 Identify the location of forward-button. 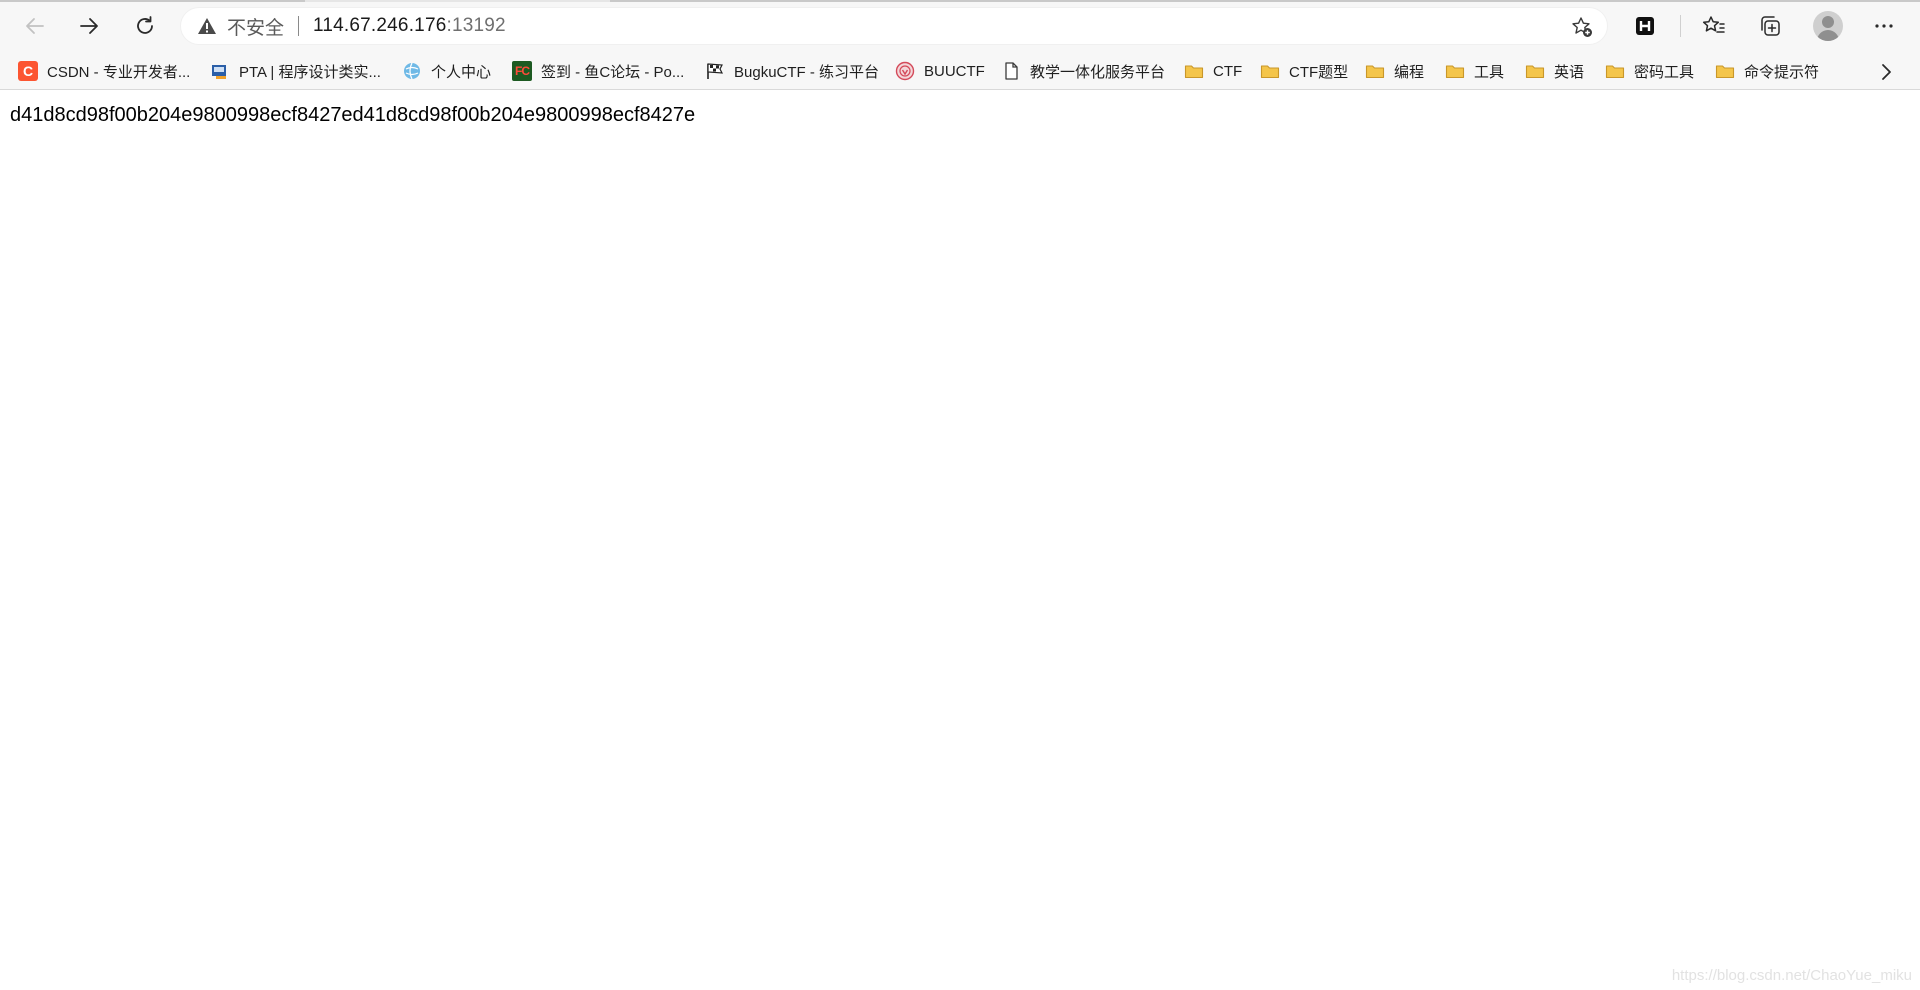
(89, 26).